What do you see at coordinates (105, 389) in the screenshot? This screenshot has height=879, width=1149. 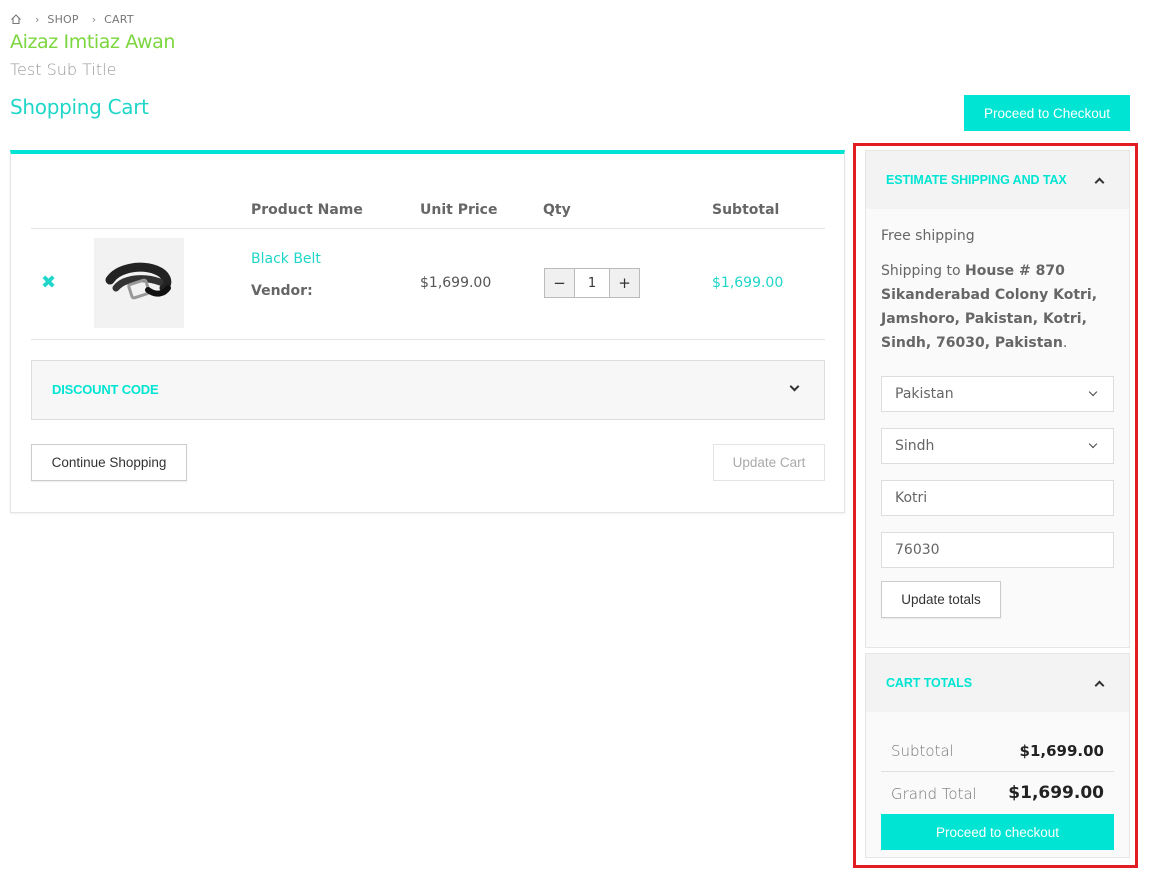 I see `discount-code-label: DISCOUNT CODE` at bounding box center [105, 389].